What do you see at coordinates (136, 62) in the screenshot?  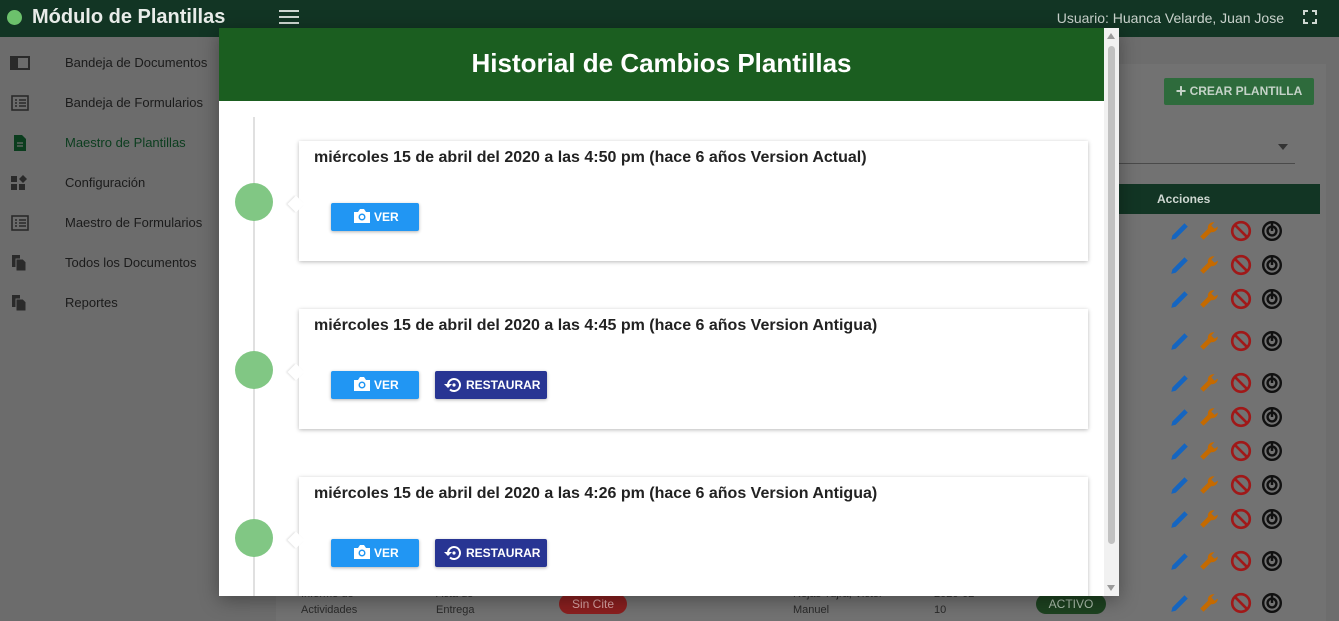 I see `sidebar-item-label: Bandeja de Documentos` at bounding box center [136, 62].